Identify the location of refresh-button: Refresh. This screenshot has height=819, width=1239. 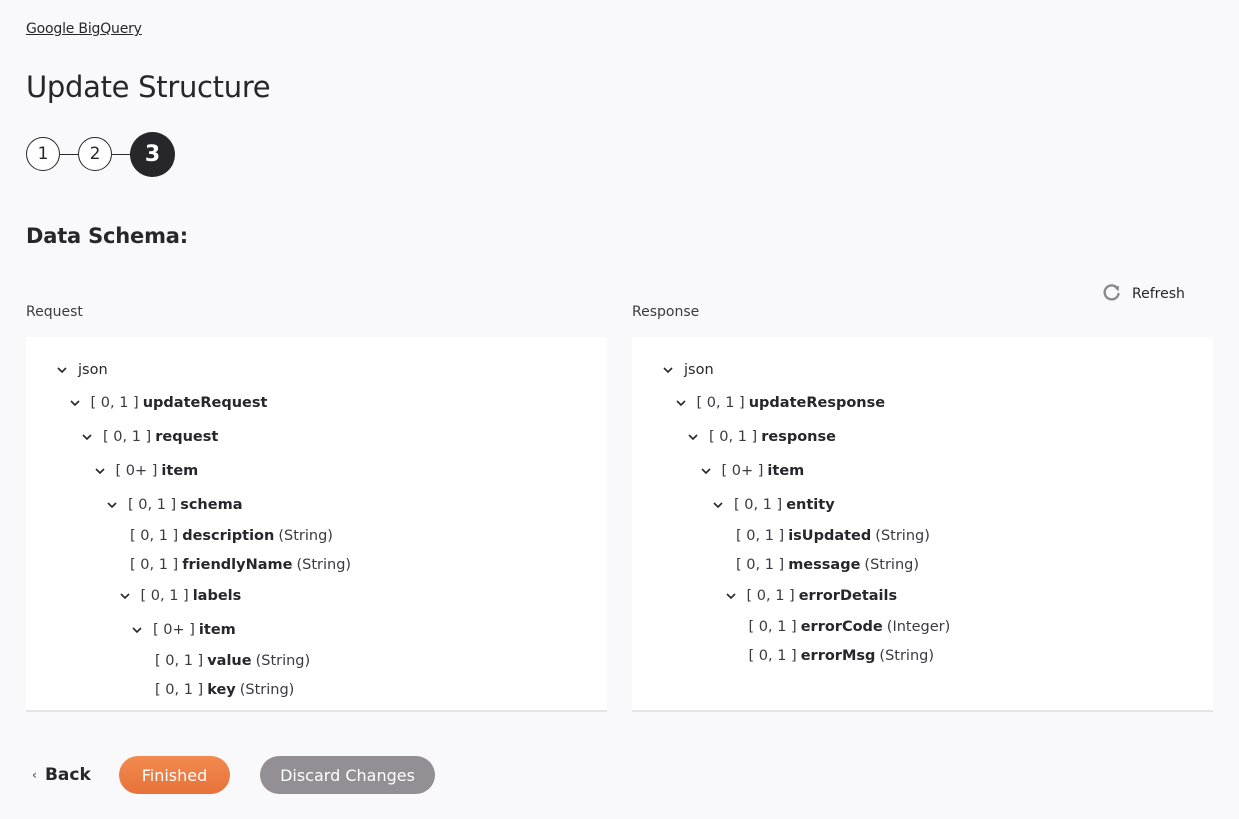
(1143, 294).